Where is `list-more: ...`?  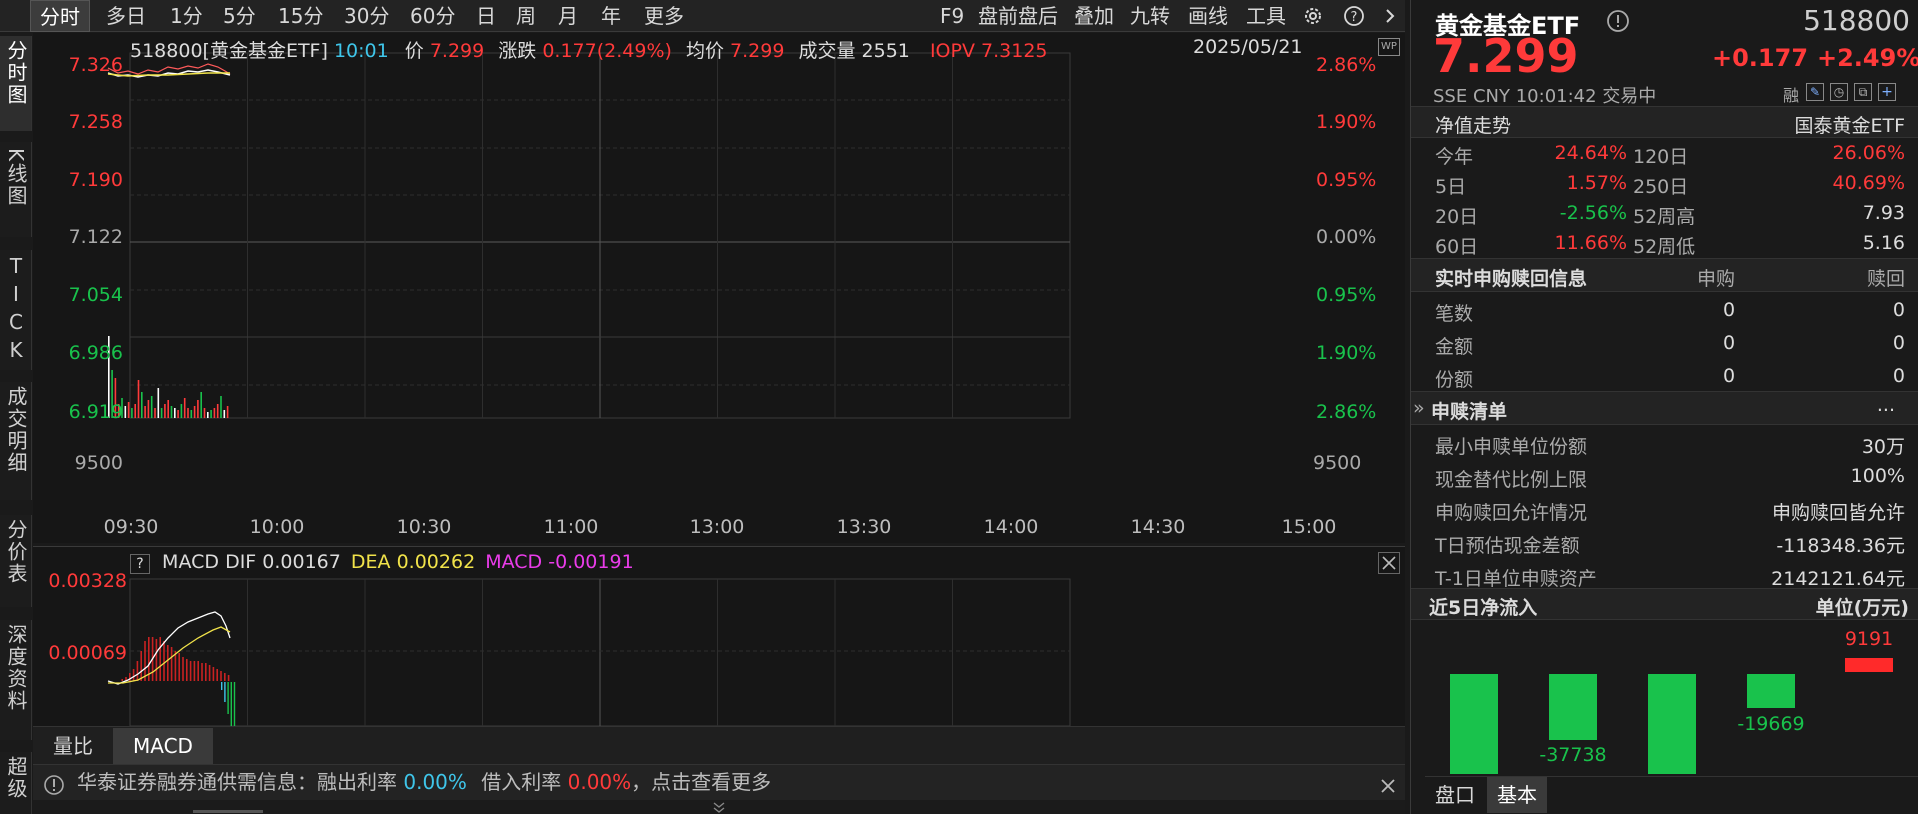 list-more: ... is located at coordinates (1886, 405).